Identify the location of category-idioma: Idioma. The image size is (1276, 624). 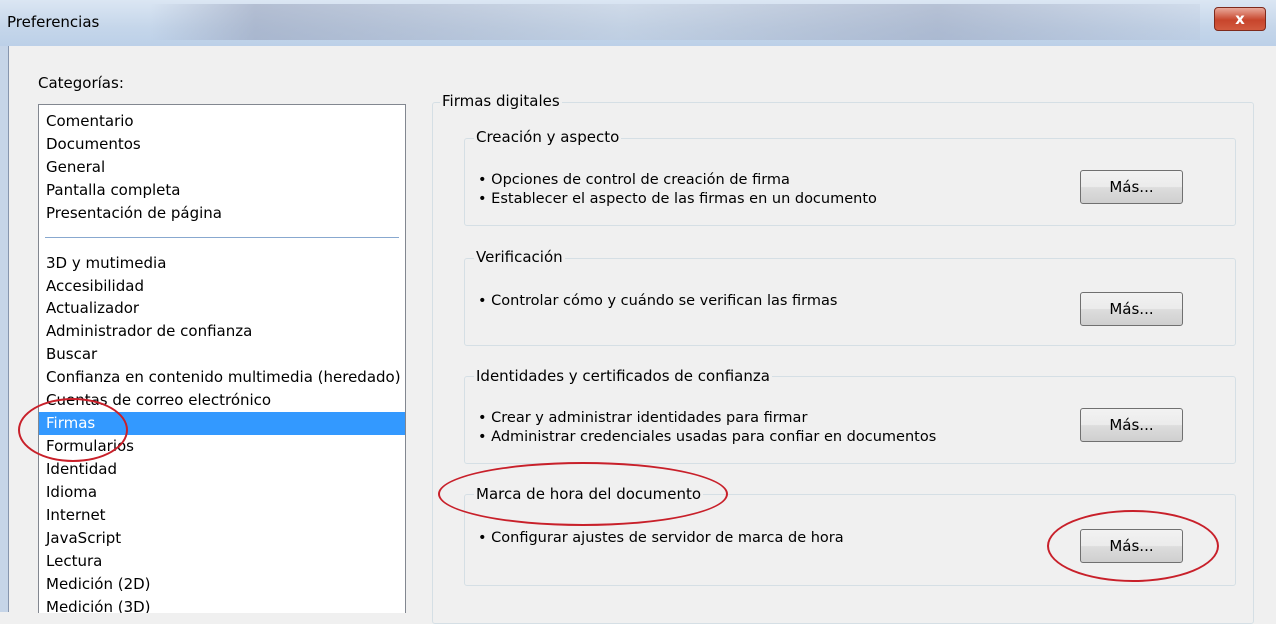
(222, 492).